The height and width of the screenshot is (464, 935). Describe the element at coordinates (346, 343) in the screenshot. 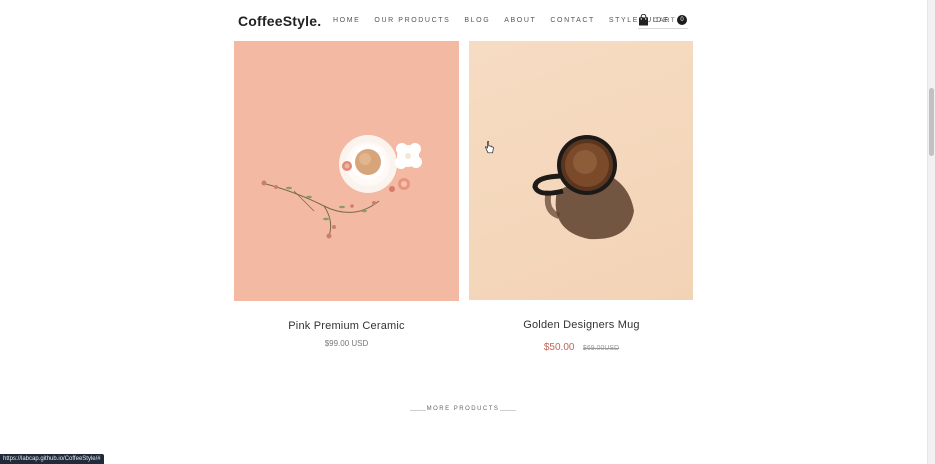

I see `product-price: $99.00 USD` at that location.